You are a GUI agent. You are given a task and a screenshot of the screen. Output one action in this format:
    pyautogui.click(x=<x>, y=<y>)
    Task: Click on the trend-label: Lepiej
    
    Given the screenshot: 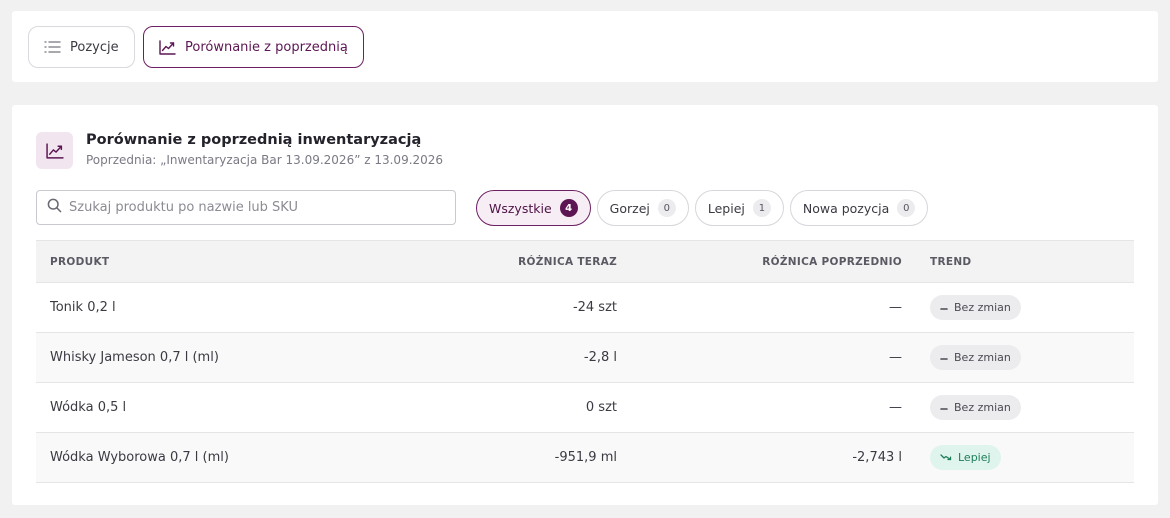 What is the action you would take?
    pyautogui.click(x=974, y=457)
    